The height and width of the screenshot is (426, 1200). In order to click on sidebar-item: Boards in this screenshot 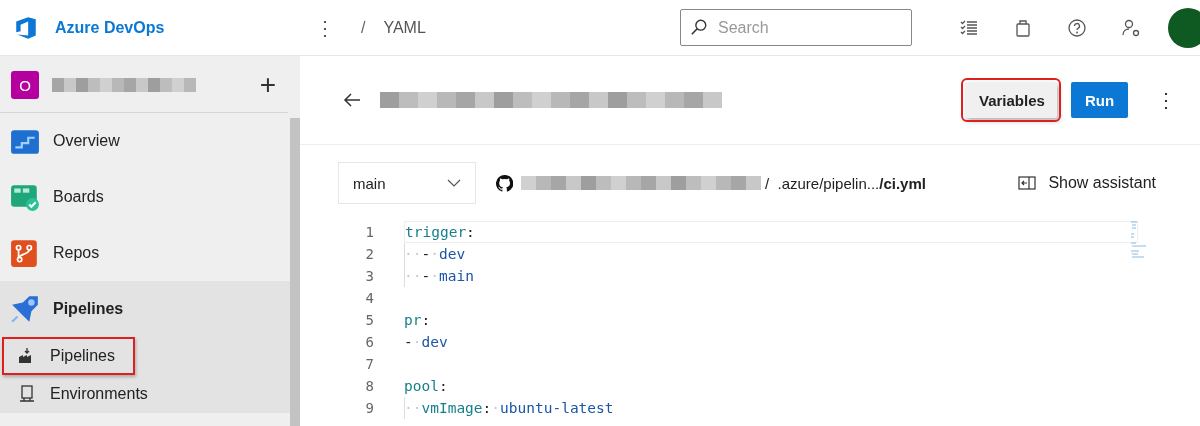, I will do `click(145, 197)`.